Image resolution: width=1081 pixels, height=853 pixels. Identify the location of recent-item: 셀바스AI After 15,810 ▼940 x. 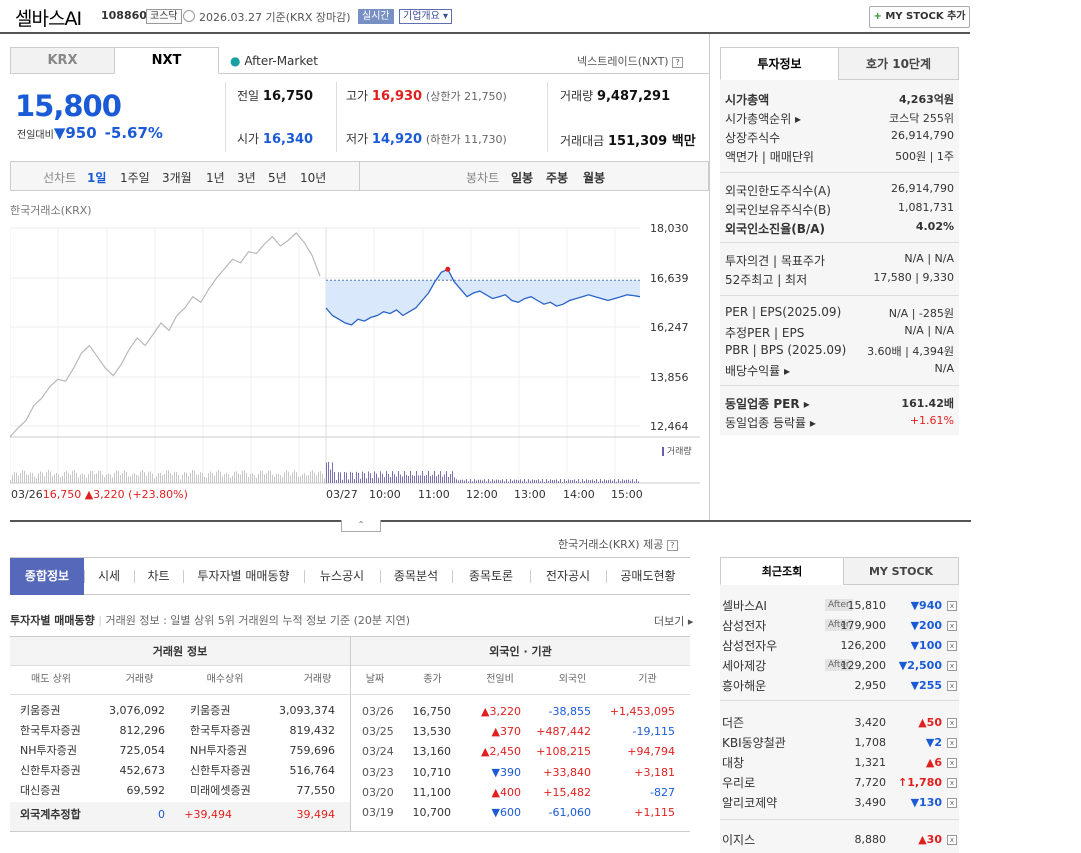
(840, 605).